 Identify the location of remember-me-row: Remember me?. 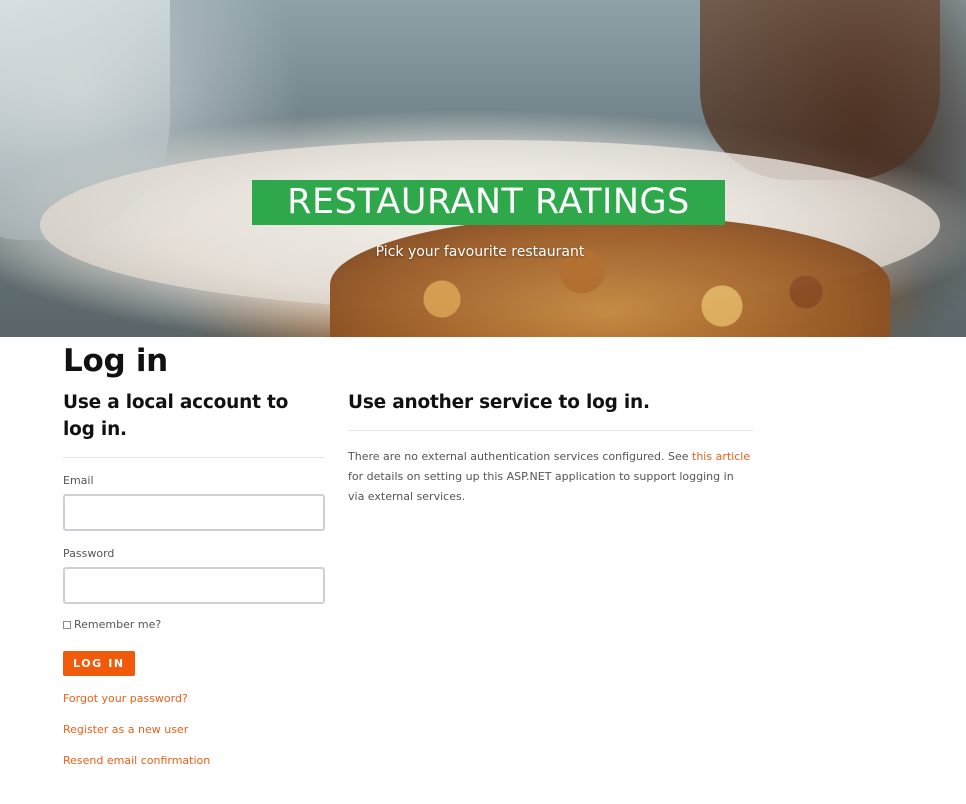
(194, 624).